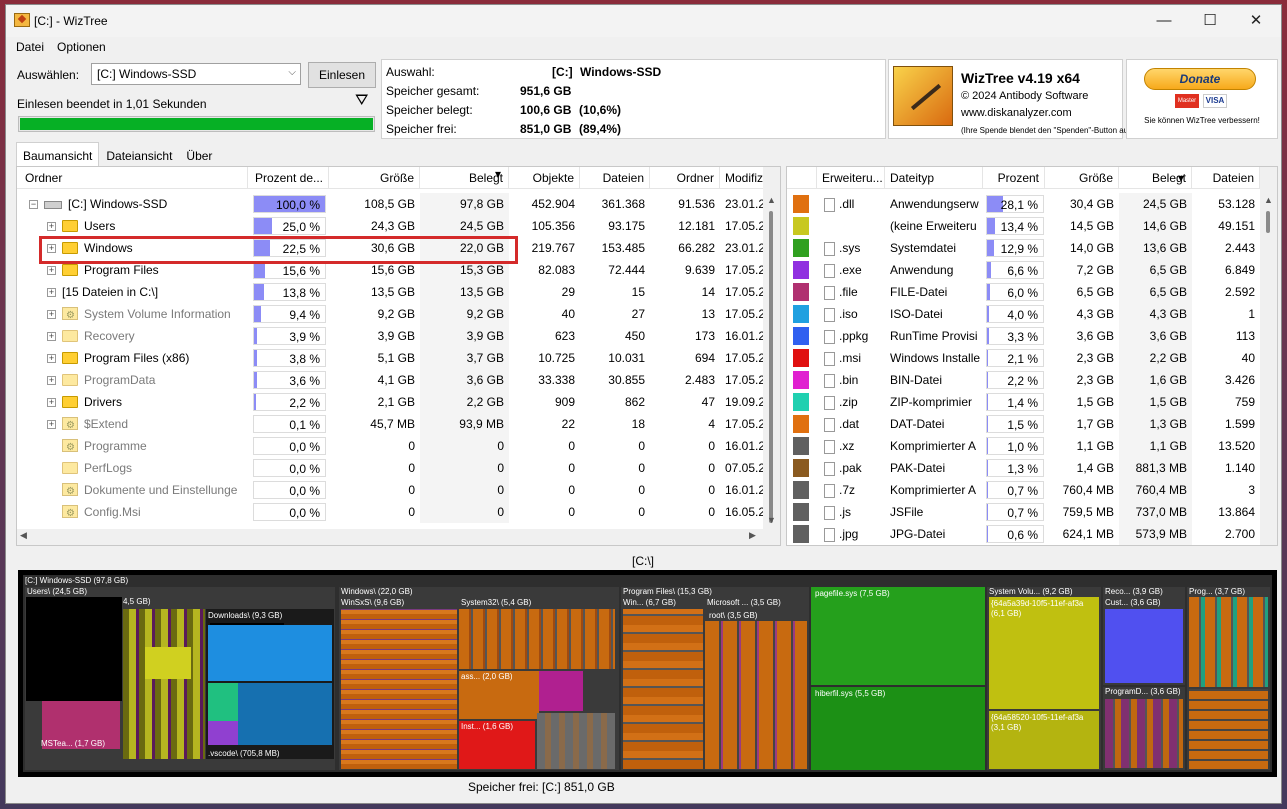 Image resolution: width=1287 pixels, height=809 pixels. Describe the element at coordinates (164, 684) in the screenshot. I see `treemap-mixed-block` at that location.